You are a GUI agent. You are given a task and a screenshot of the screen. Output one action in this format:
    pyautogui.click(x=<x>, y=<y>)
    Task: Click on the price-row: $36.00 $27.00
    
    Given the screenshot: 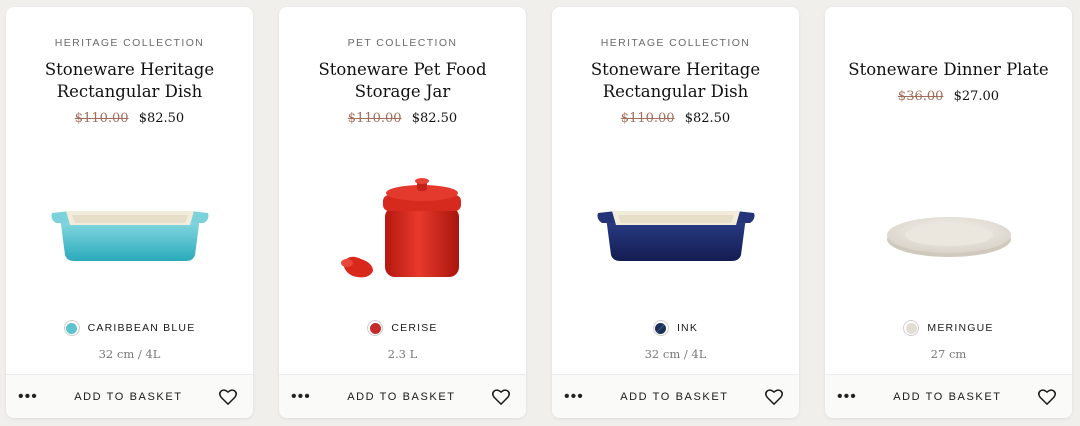 What is the action you would take?
    pyautogui.click(x=948, y=96)
    